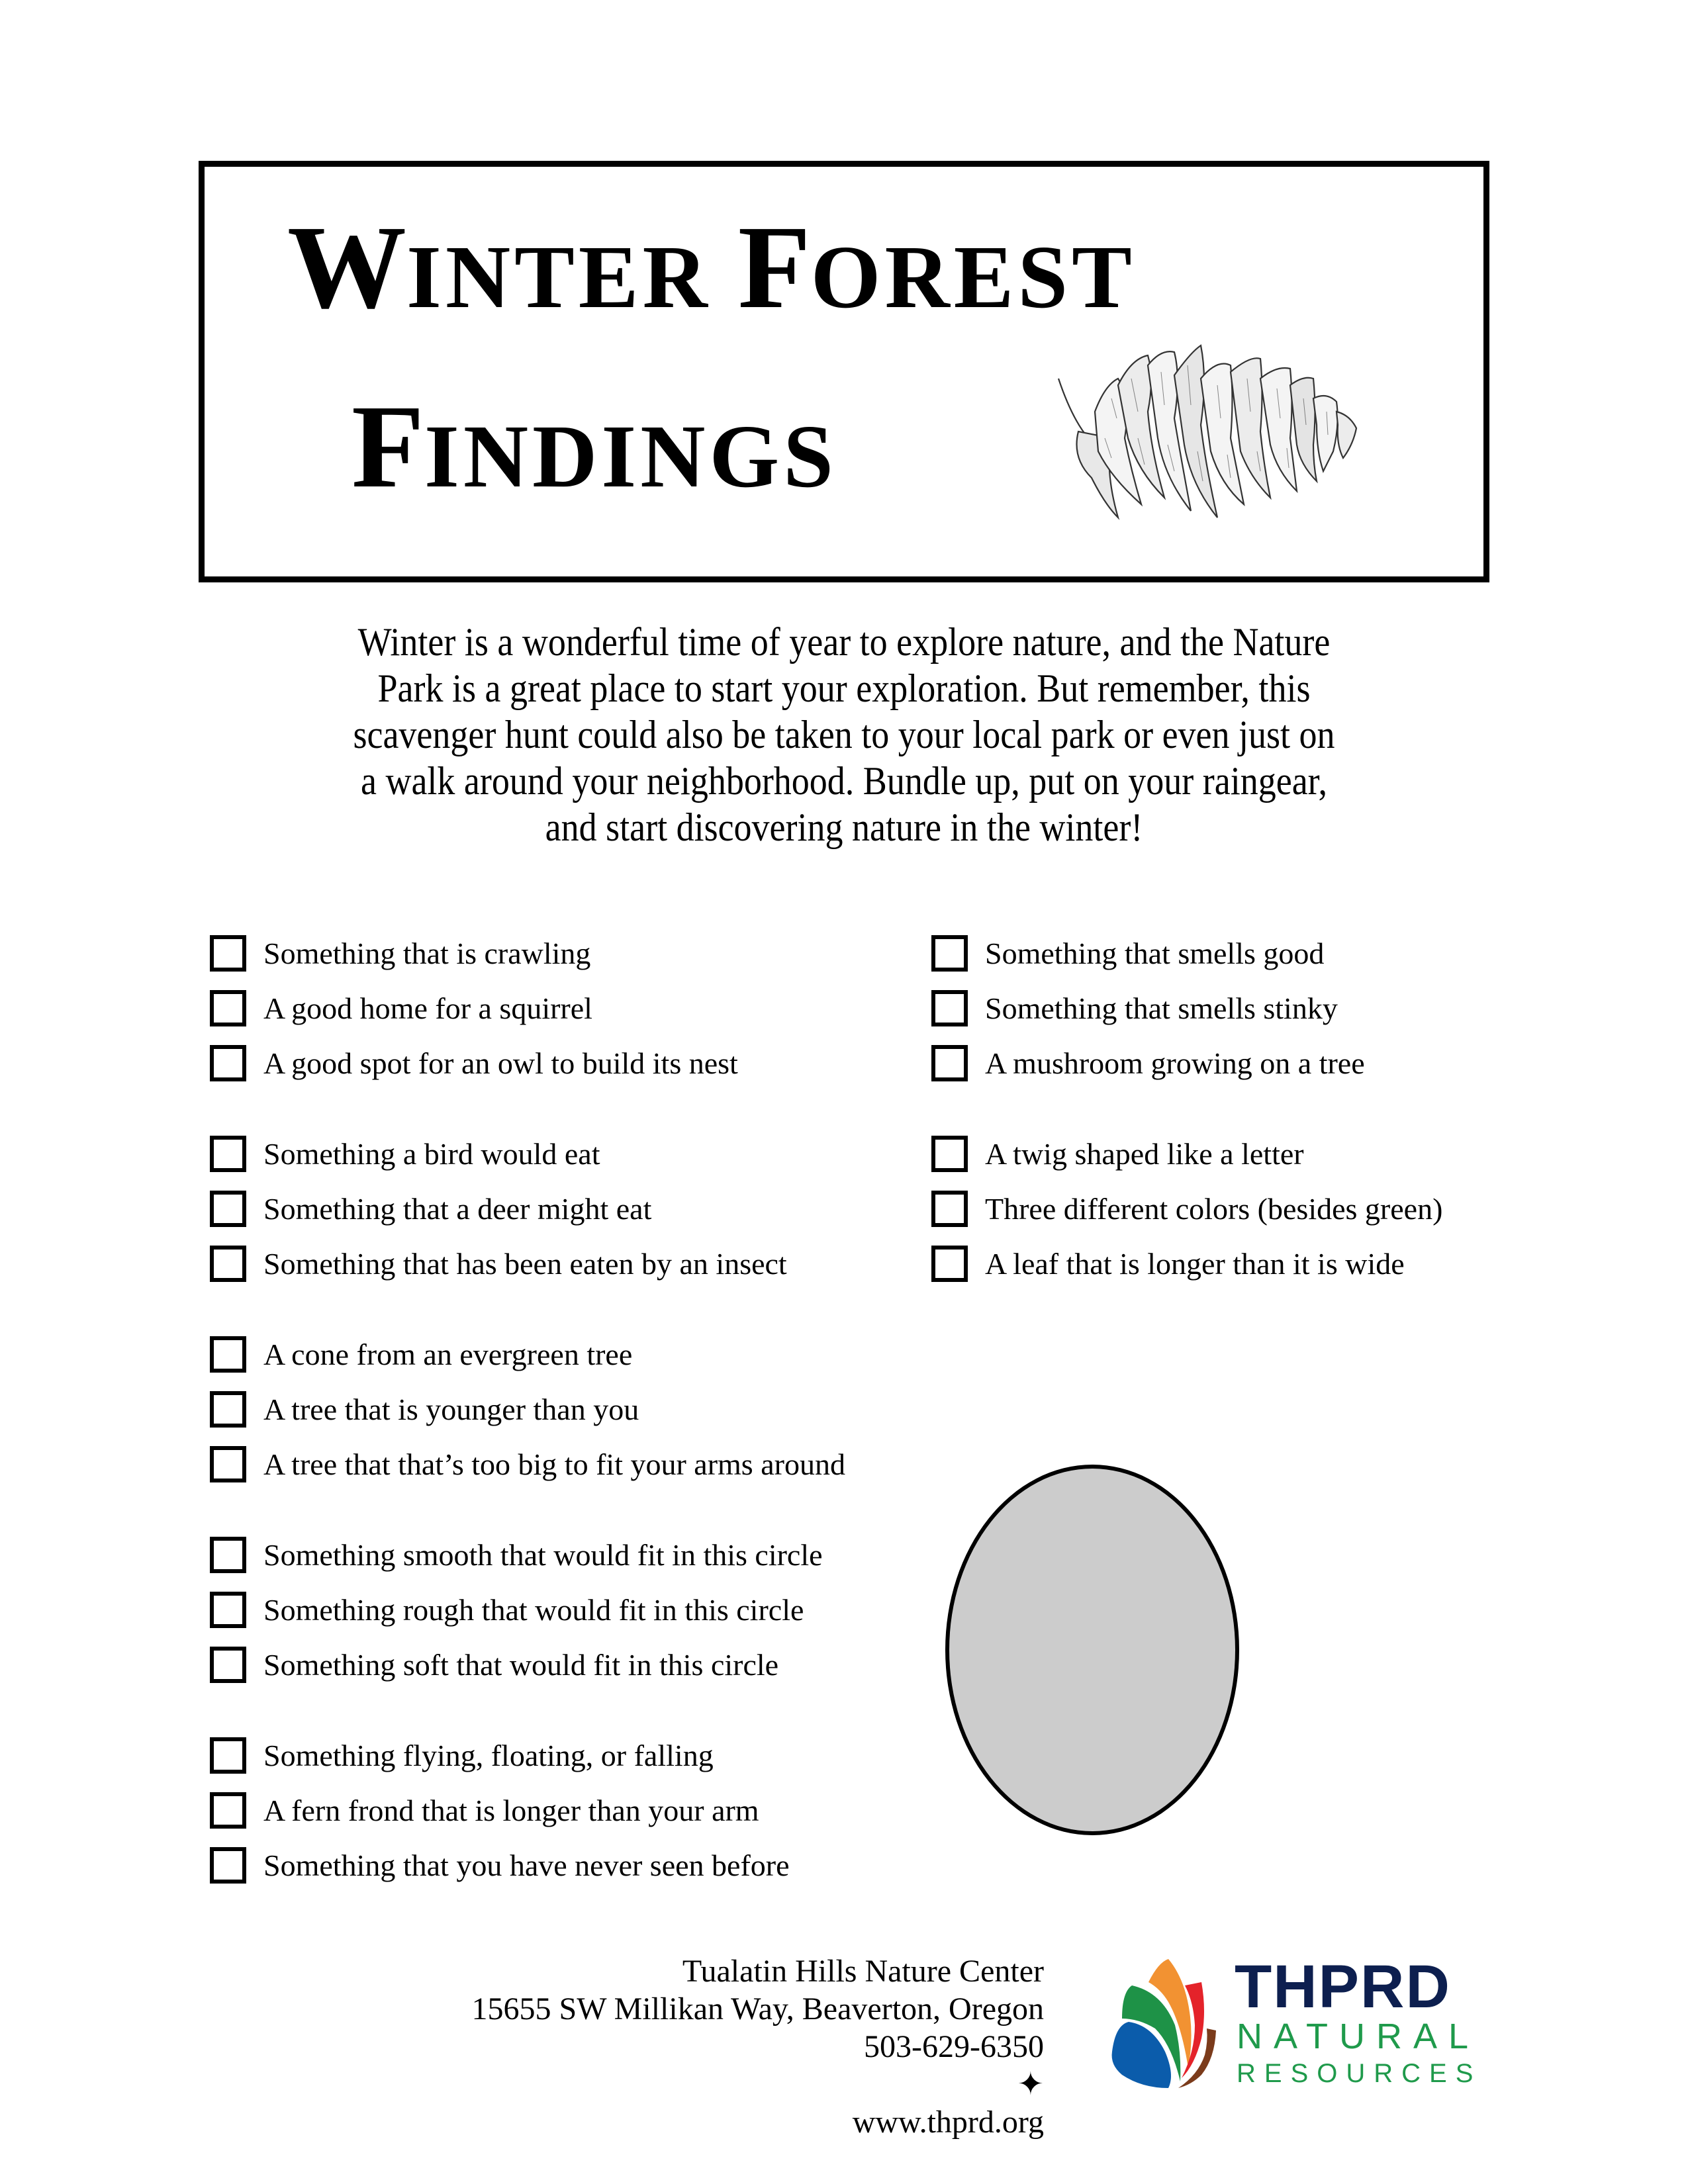  Describe the element at coordinates (1214, 1208) in the screenshot. I see `checklist-item-label: Three different colors (besides green)` at that location.